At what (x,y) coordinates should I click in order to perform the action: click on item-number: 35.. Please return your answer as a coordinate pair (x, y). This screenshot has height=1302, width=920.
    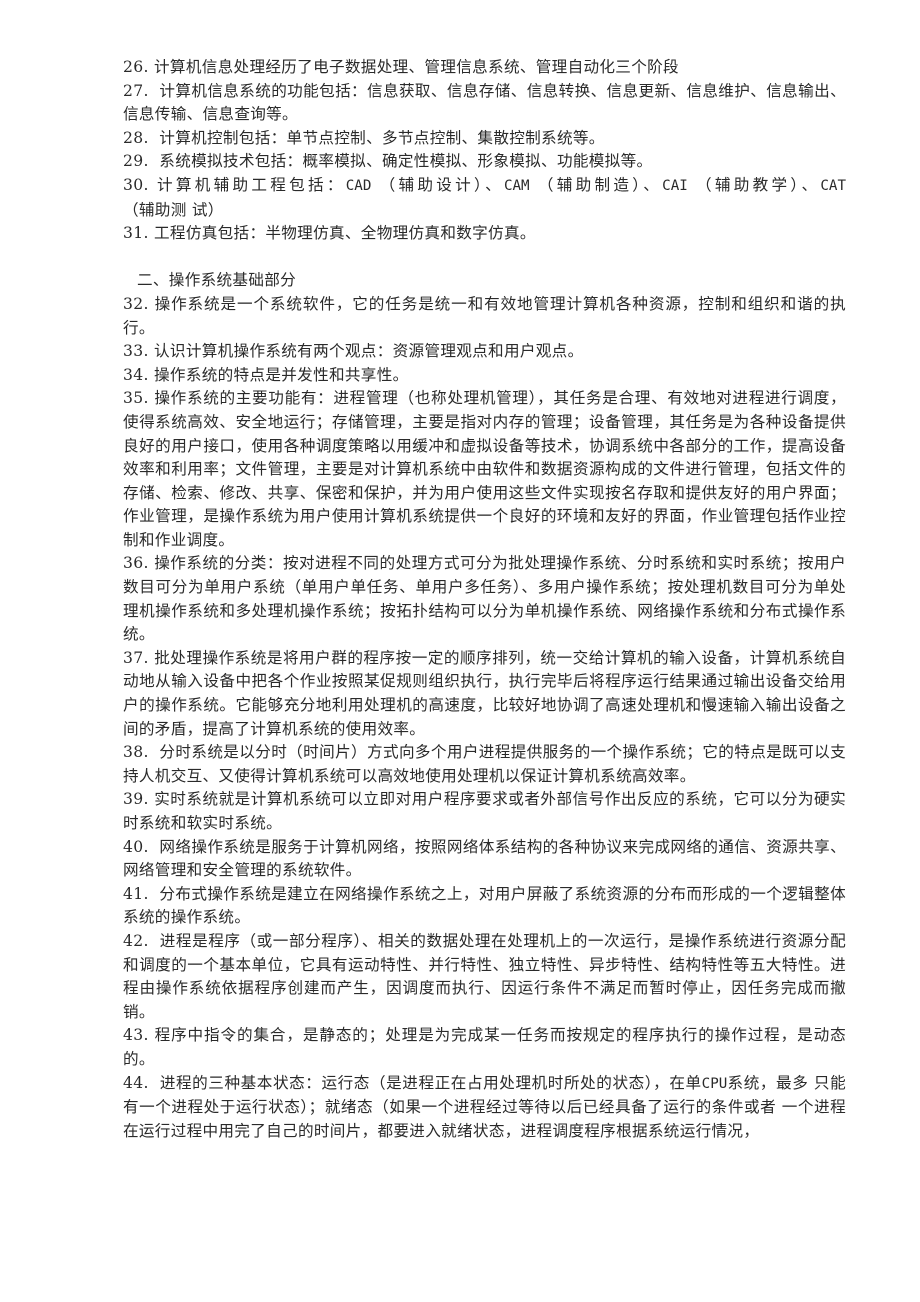
    Looking at the image, I should click on (136, 398).